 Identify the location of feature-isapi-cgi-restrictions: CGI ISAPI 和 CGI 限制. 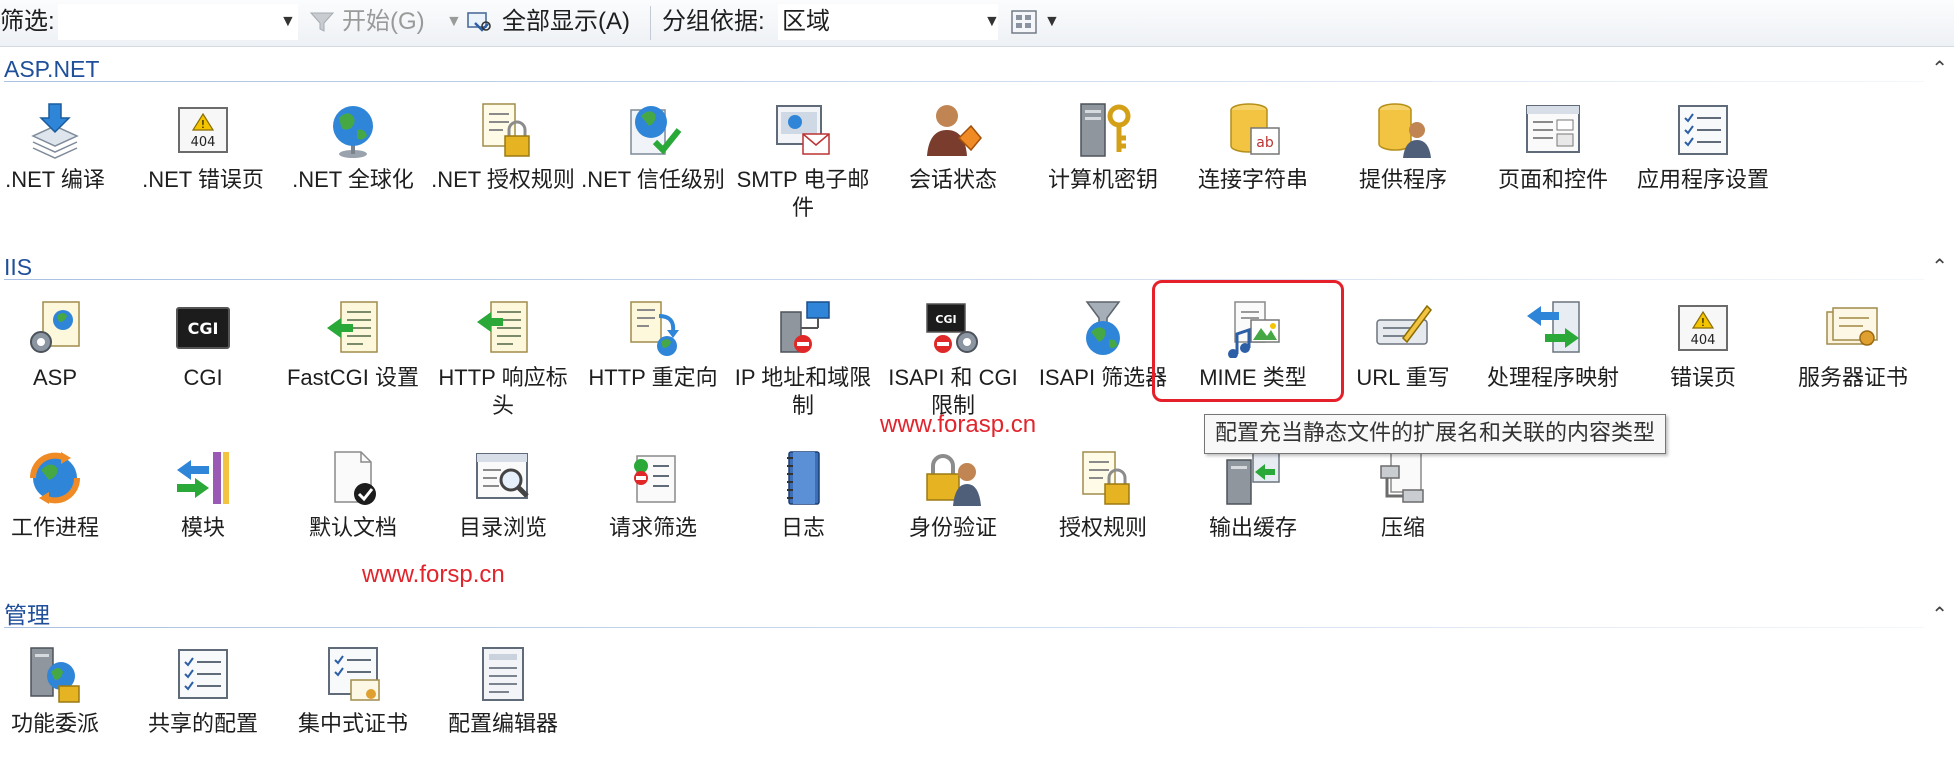
(953, 360).